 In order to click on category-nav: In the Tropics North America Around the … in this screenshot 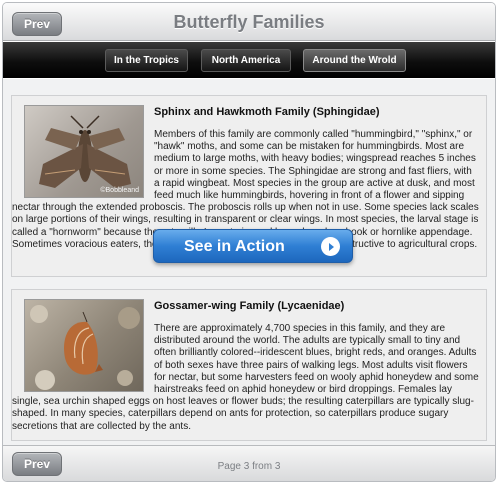, I will do `click(249, 60)`.